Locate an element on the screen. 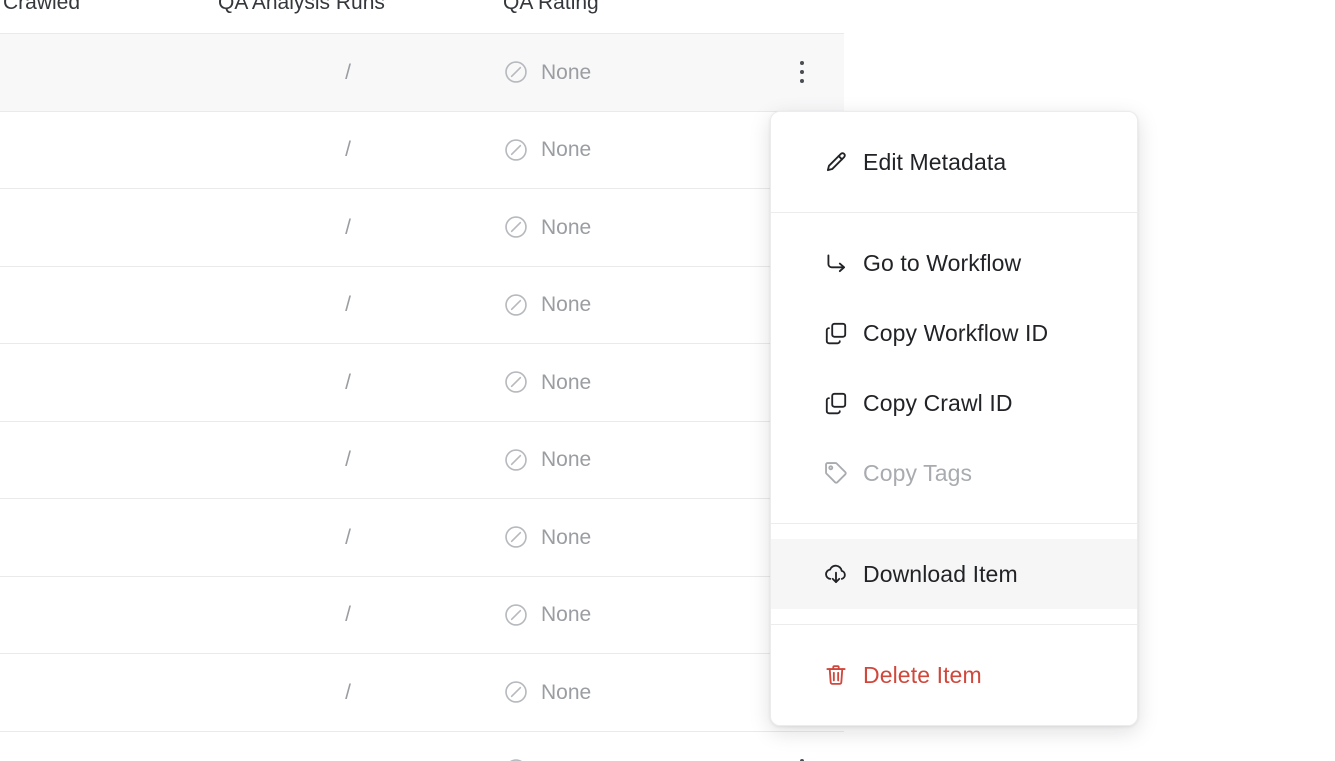 This screenshot has width=1335, height=761. table-header-row: Crawled QA Analysis Runs QA Rating is located at coordinates (422, 17).